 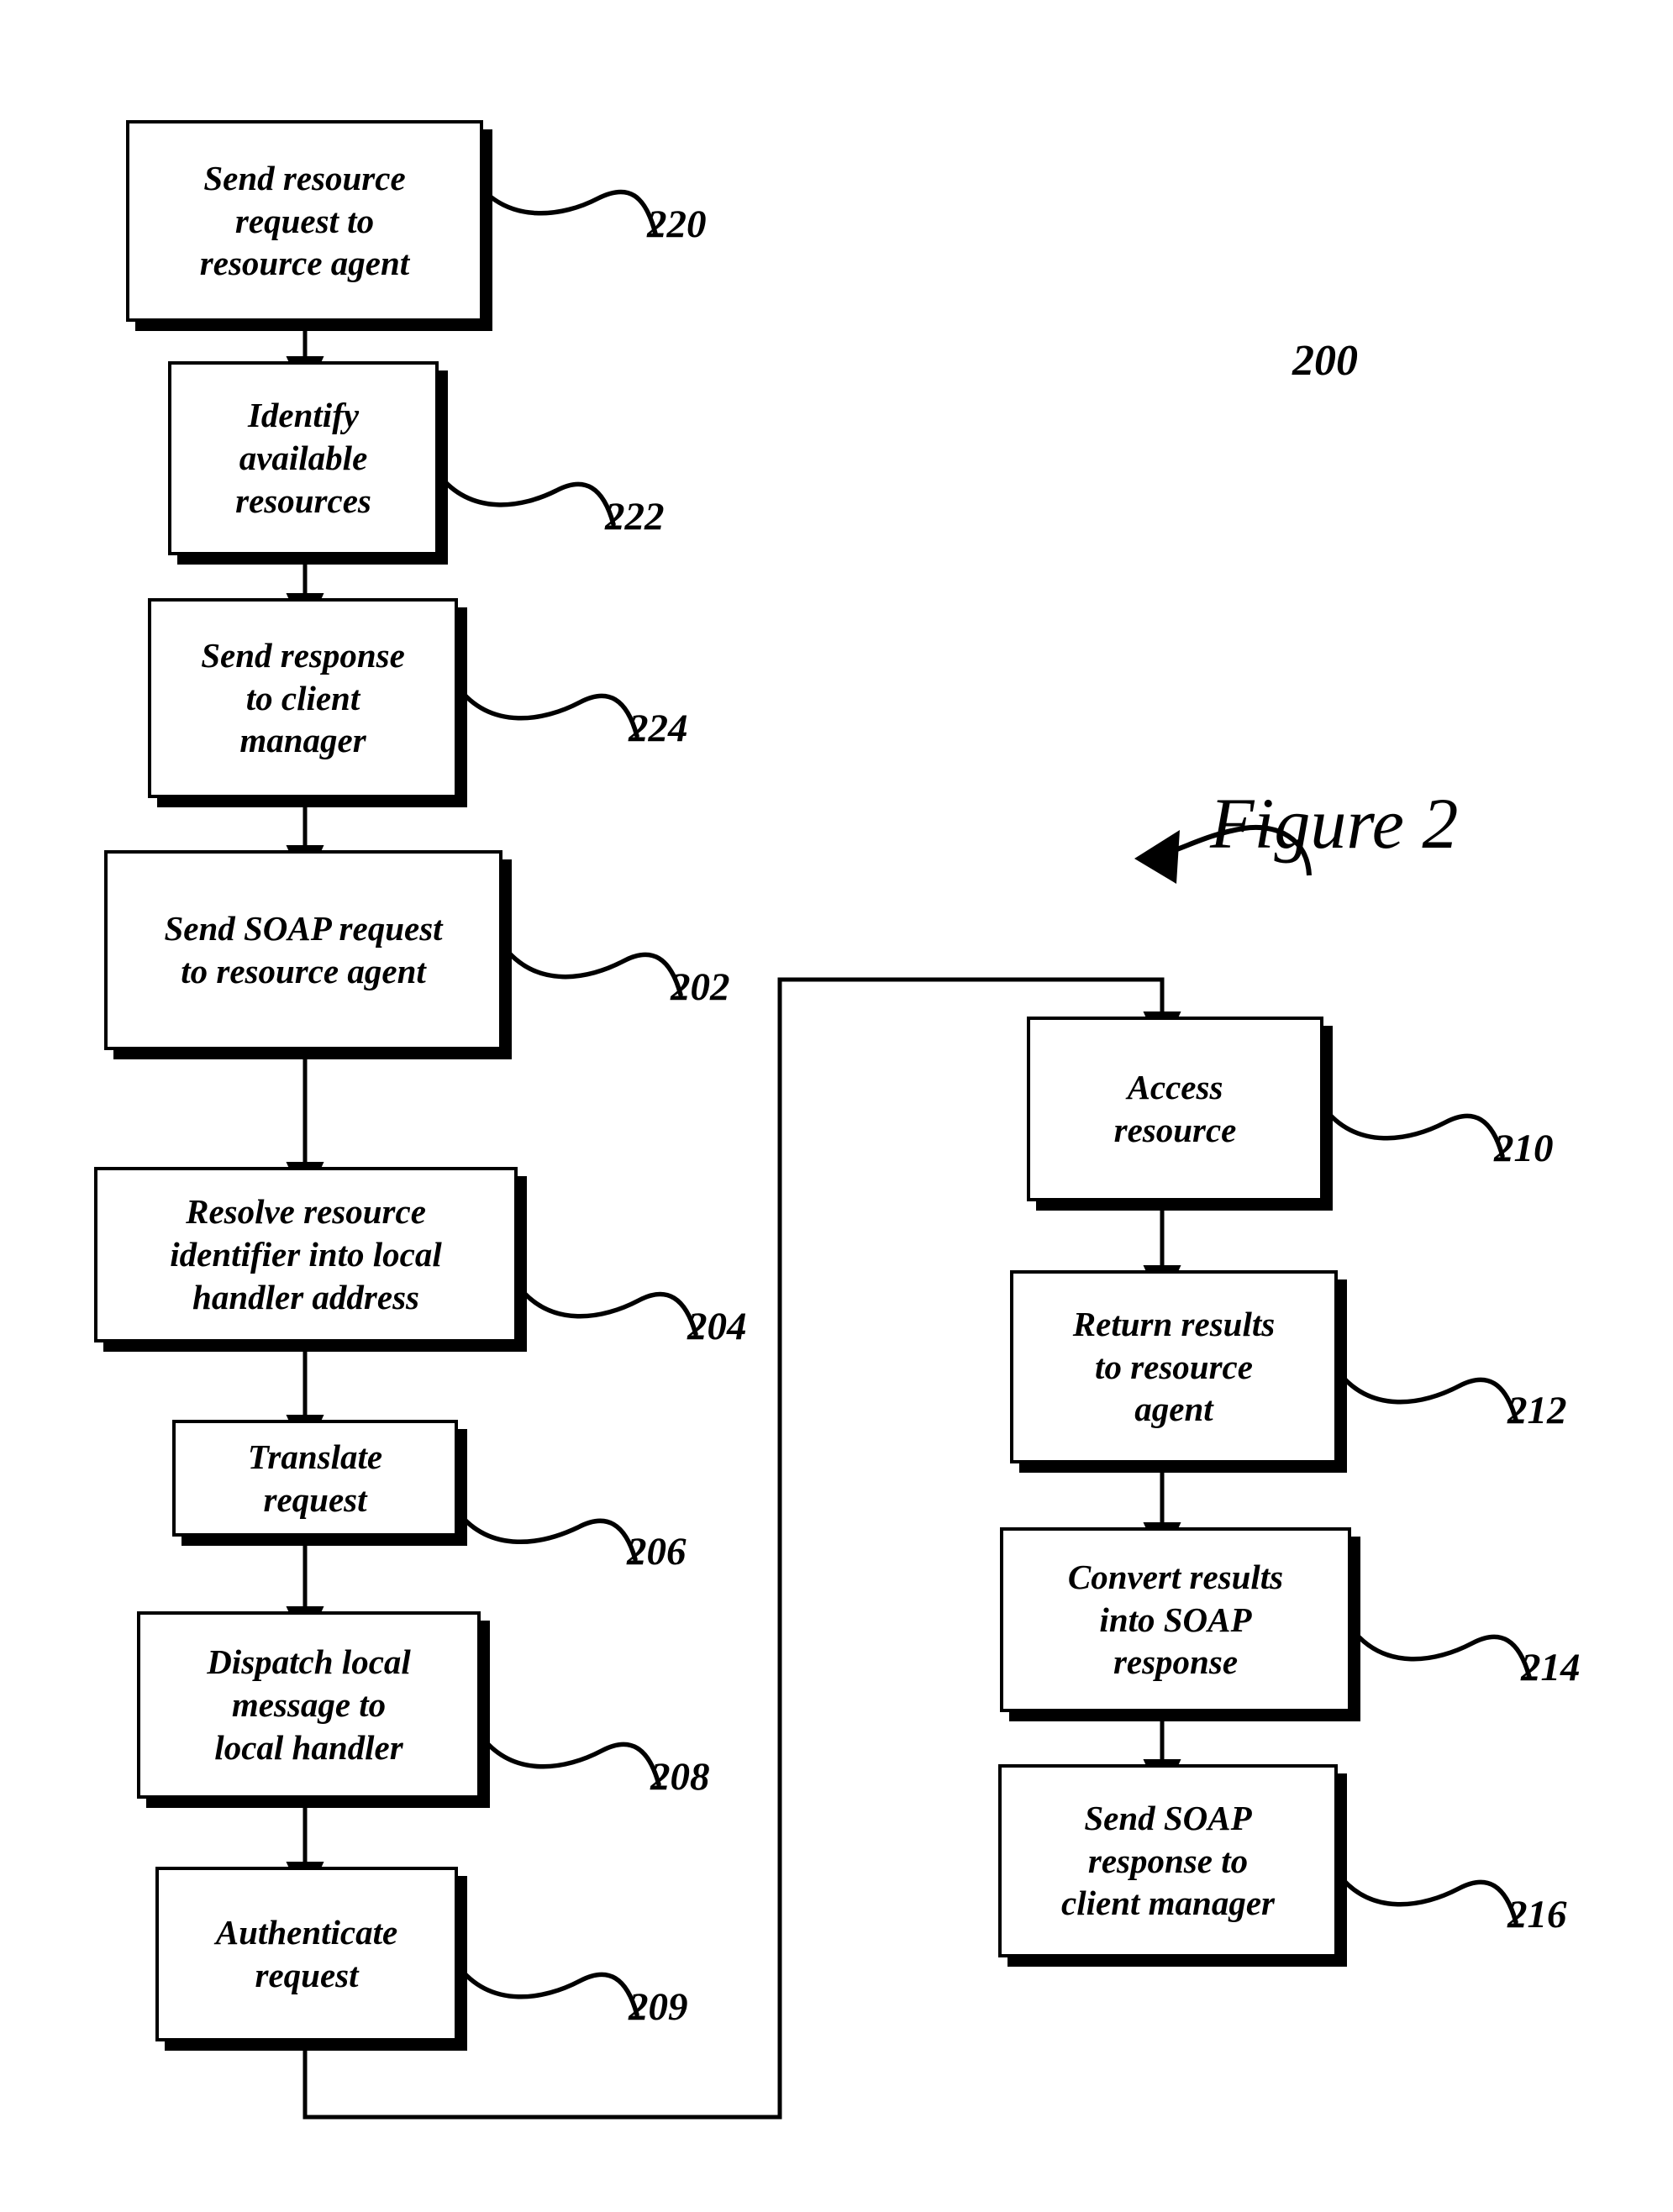 What do you see at coordinates (717, 1326) in the screenshot?
I see `ref-numeral-204: 204` at bounding box center [717, 1326].